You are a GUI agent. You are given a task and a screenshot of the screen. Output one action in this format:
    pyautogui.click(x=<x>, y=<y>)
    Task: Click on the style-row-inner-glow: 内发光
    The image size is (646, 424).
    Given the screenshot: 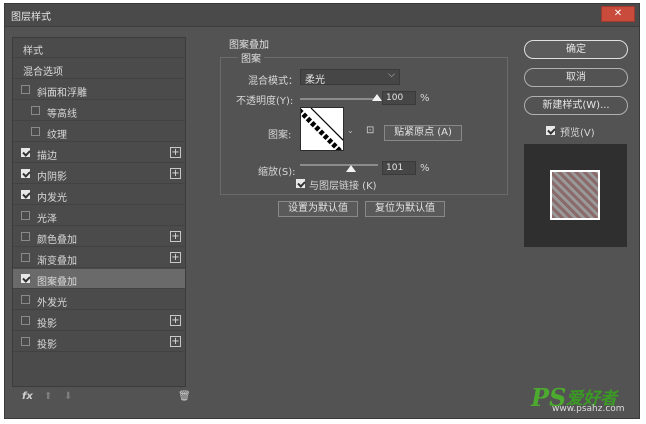 What is the action you would take?
    pyautogui.click(x=99, y=195)
    